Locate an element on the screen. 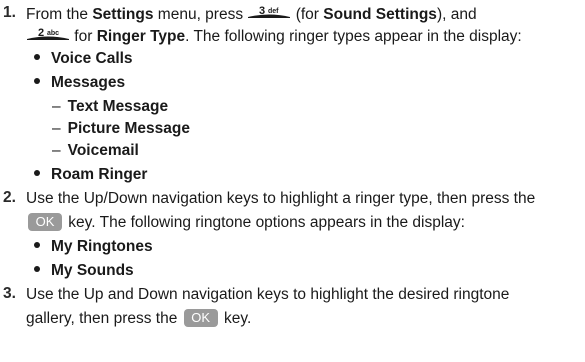 Image resolution: width=585 pixels, height=362 pixels. list-item-label: Voicemail is located at coordinates (103, 150).